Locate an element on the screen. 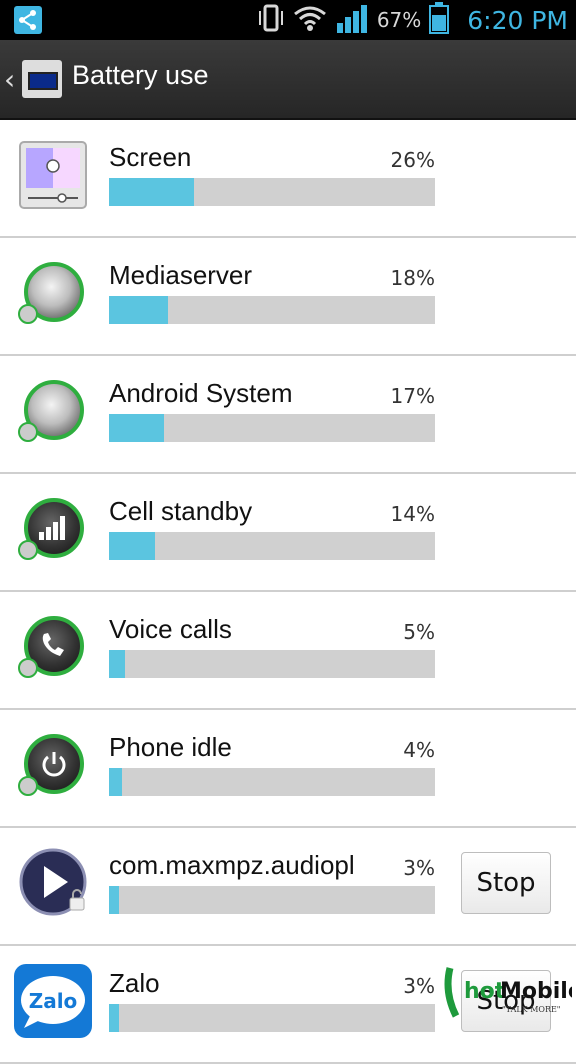 This screenshot has height=1064, width=576. zalo-icon: Zalo is located at coordinates (53, 1001).